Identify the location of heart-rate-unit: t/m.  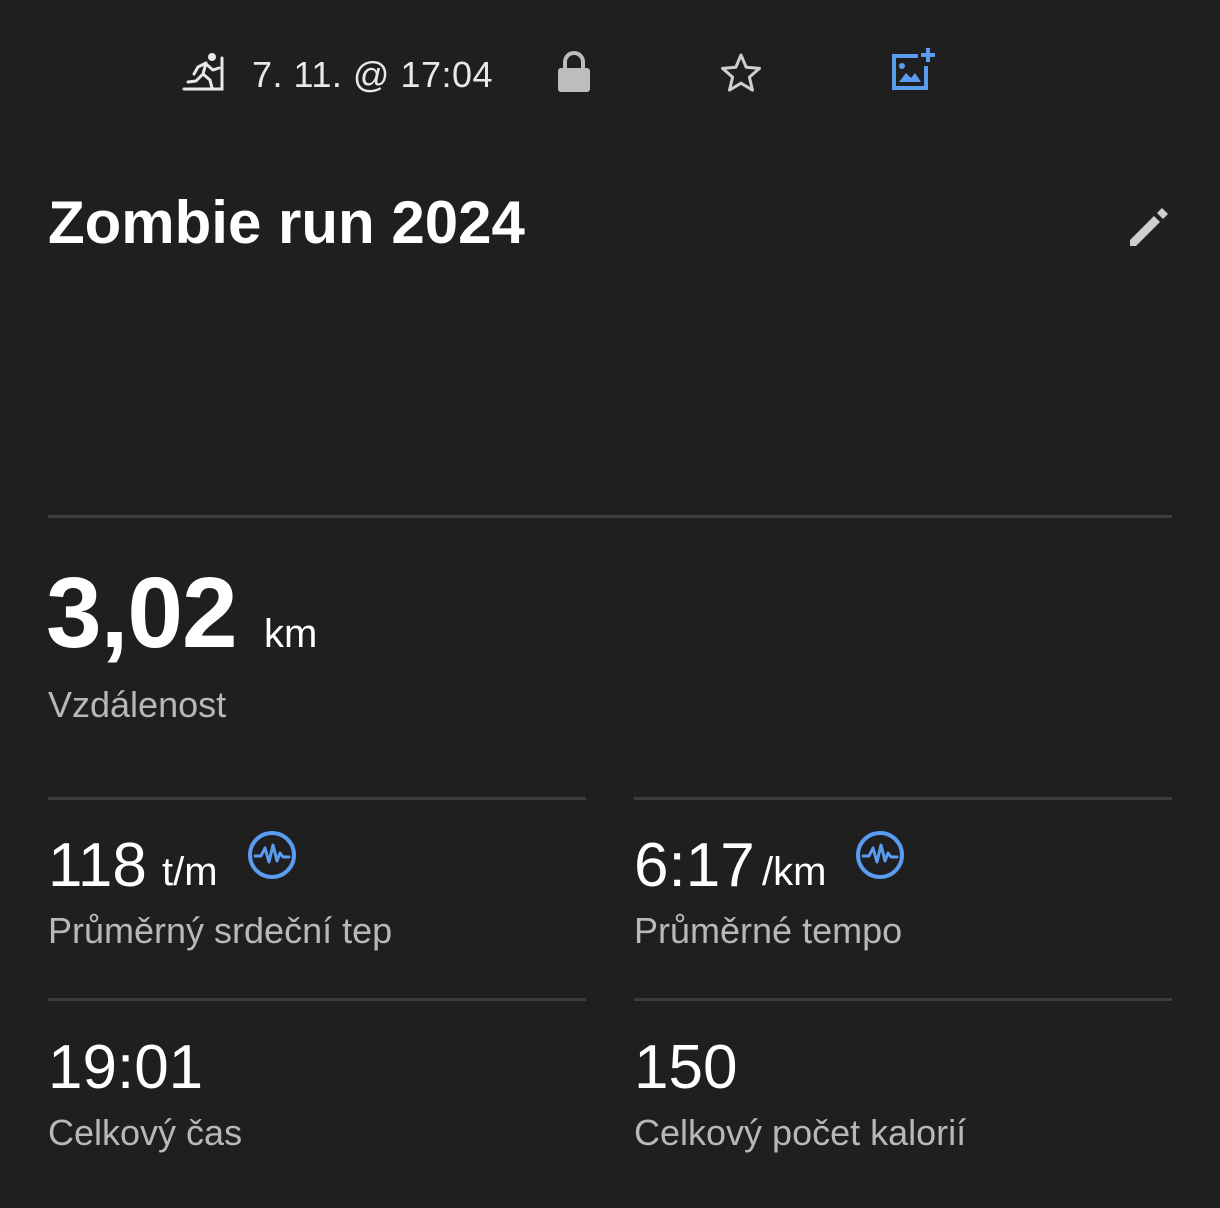
(190, 872).